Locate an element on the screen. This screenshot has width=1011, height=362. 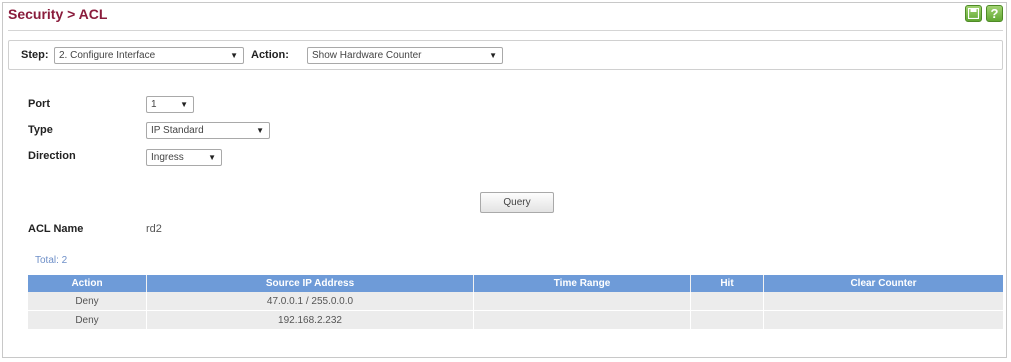
total-count: Total: 2 is located at coordinates (51, 260).